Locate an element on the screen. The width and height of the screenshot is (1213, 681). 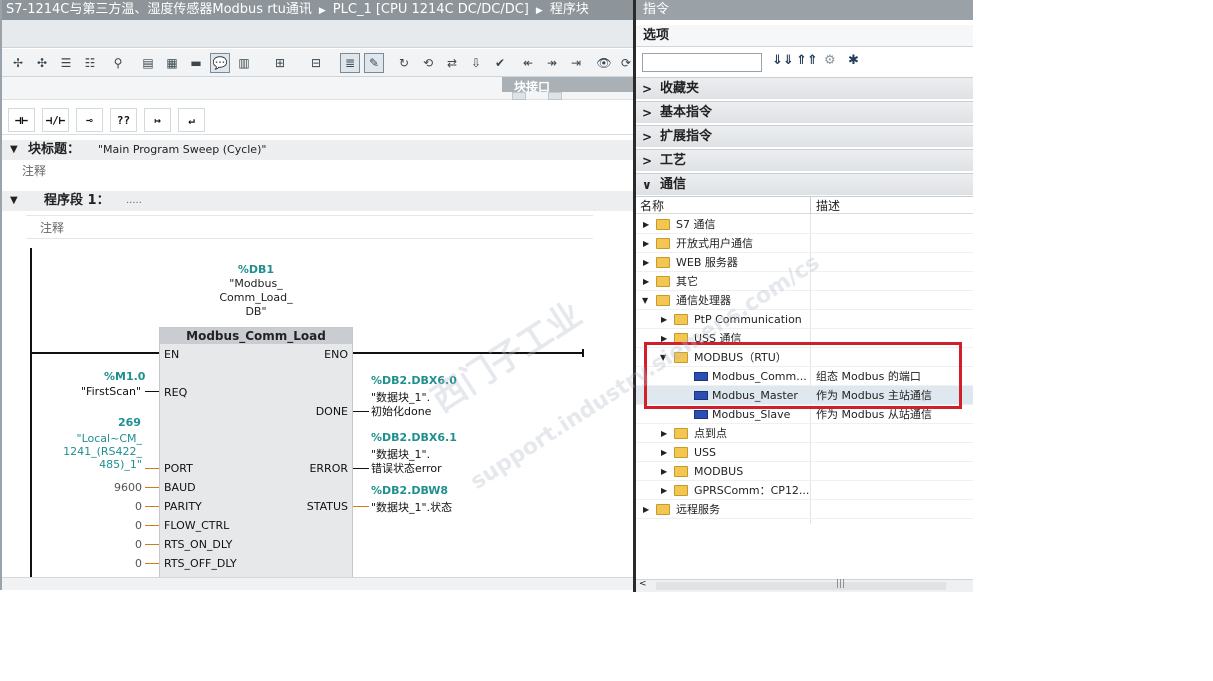
toolbar-go-to-icon: ↻ is located at coordinates (404, 63).